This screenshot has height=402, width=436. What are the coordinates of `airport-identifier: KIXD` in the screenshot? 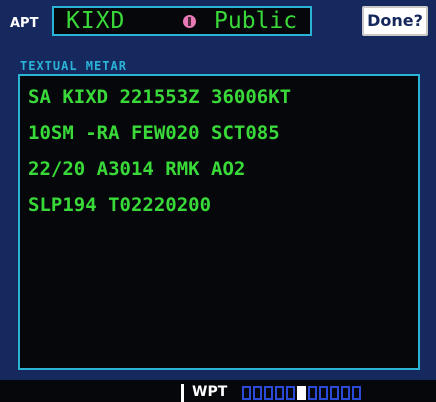 It's located at (96, 21).